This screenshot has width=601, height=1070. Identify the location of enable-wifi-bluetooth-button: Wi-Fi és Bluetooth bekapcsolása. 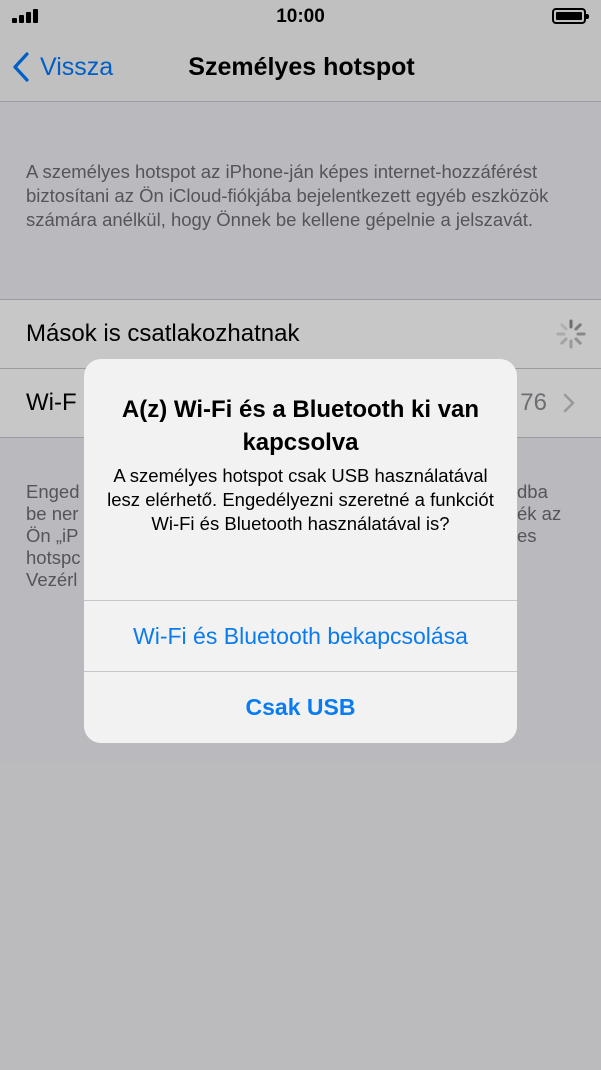
(300, 635).